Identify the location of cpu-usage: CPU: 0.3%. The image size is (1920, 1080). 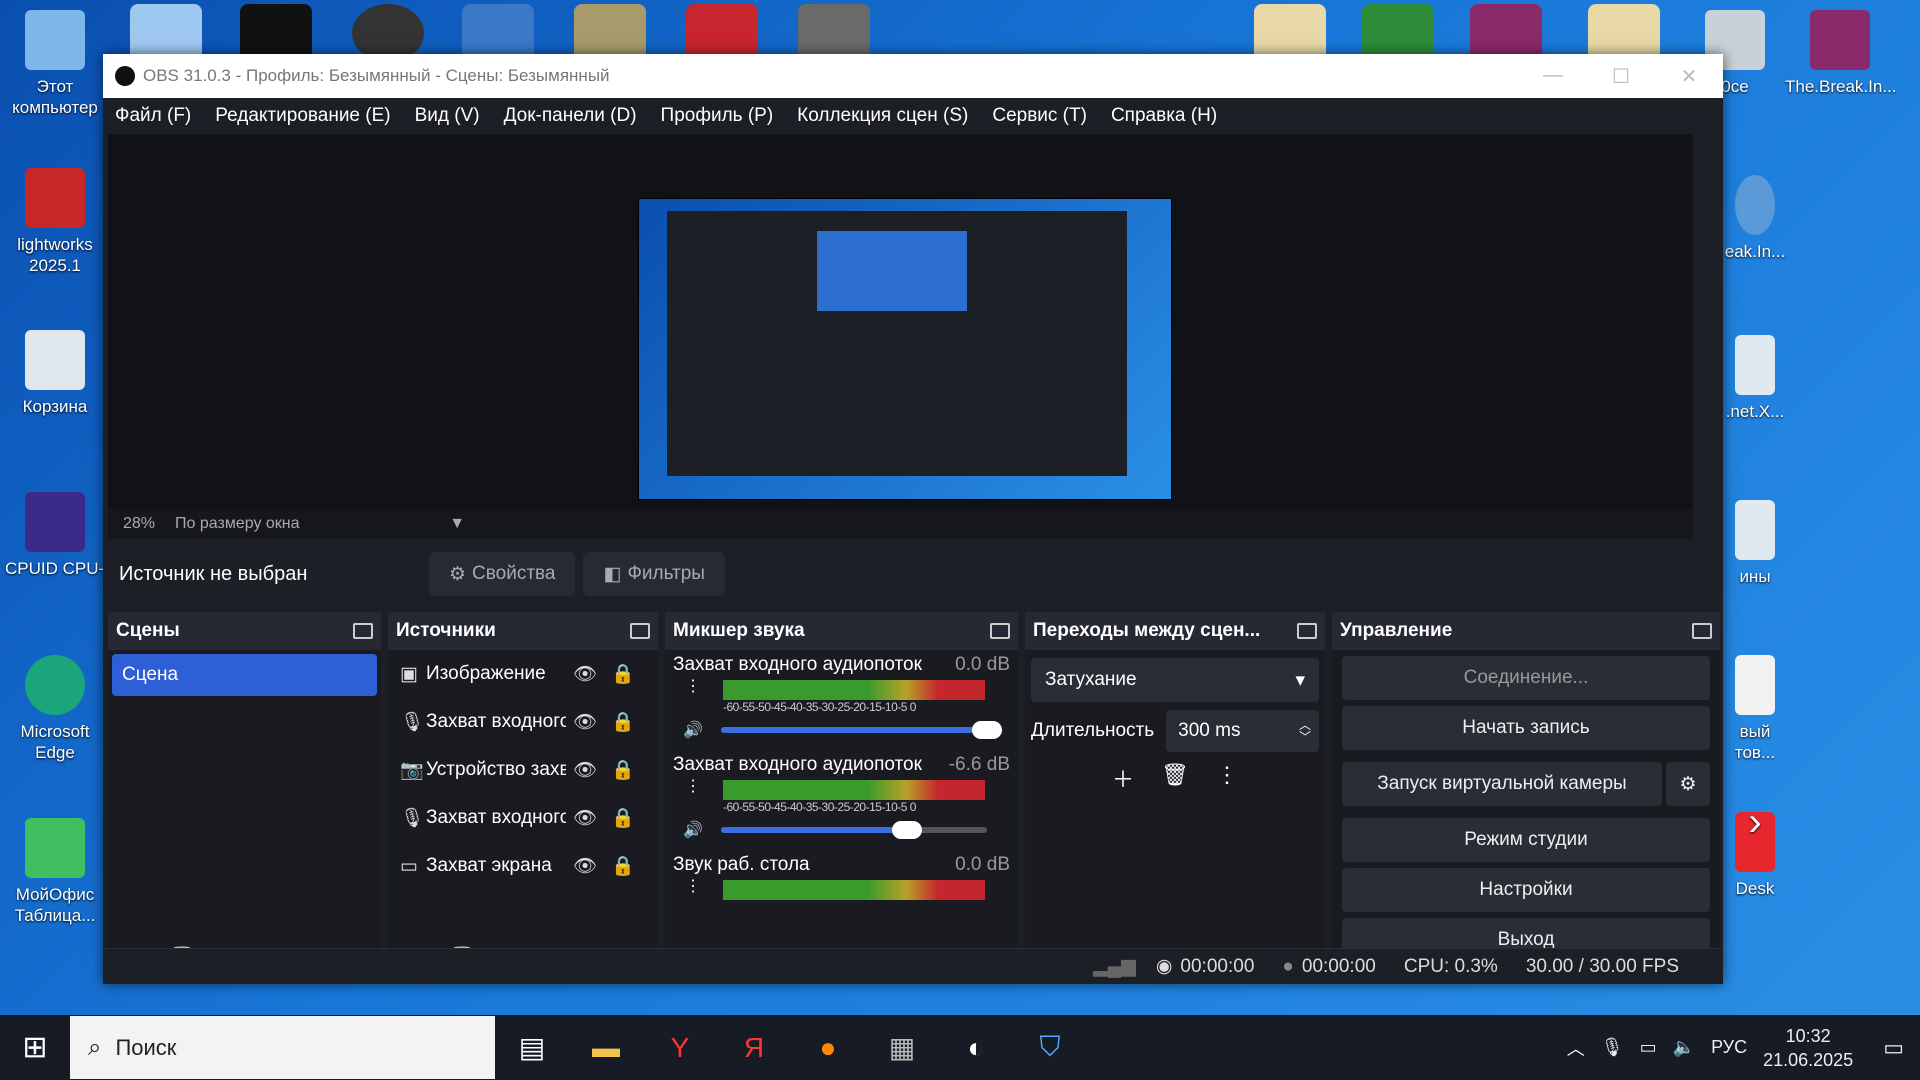
(1450, 966).